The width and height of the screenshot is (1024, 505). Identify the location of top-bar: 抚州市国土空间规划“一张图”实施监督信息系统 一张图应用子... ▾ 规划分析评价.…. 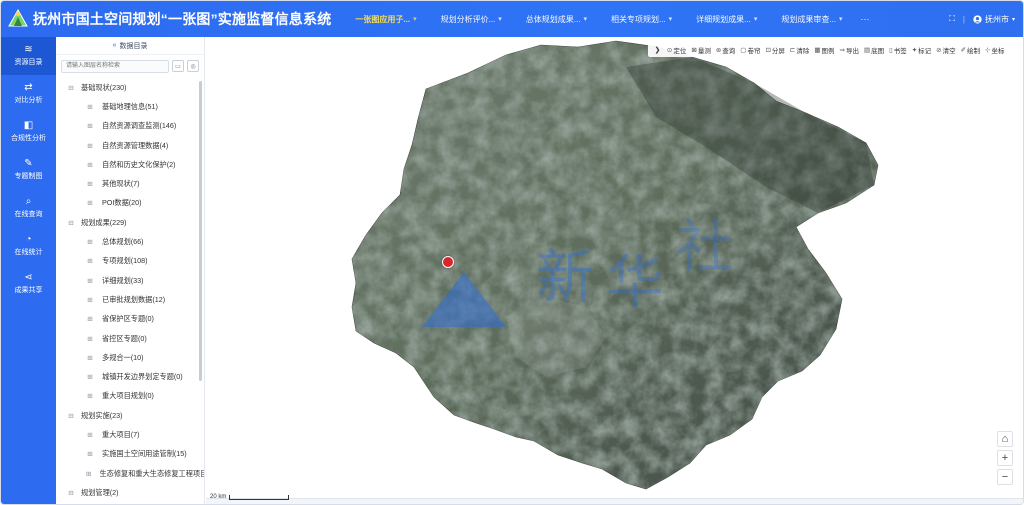
(512, 19).